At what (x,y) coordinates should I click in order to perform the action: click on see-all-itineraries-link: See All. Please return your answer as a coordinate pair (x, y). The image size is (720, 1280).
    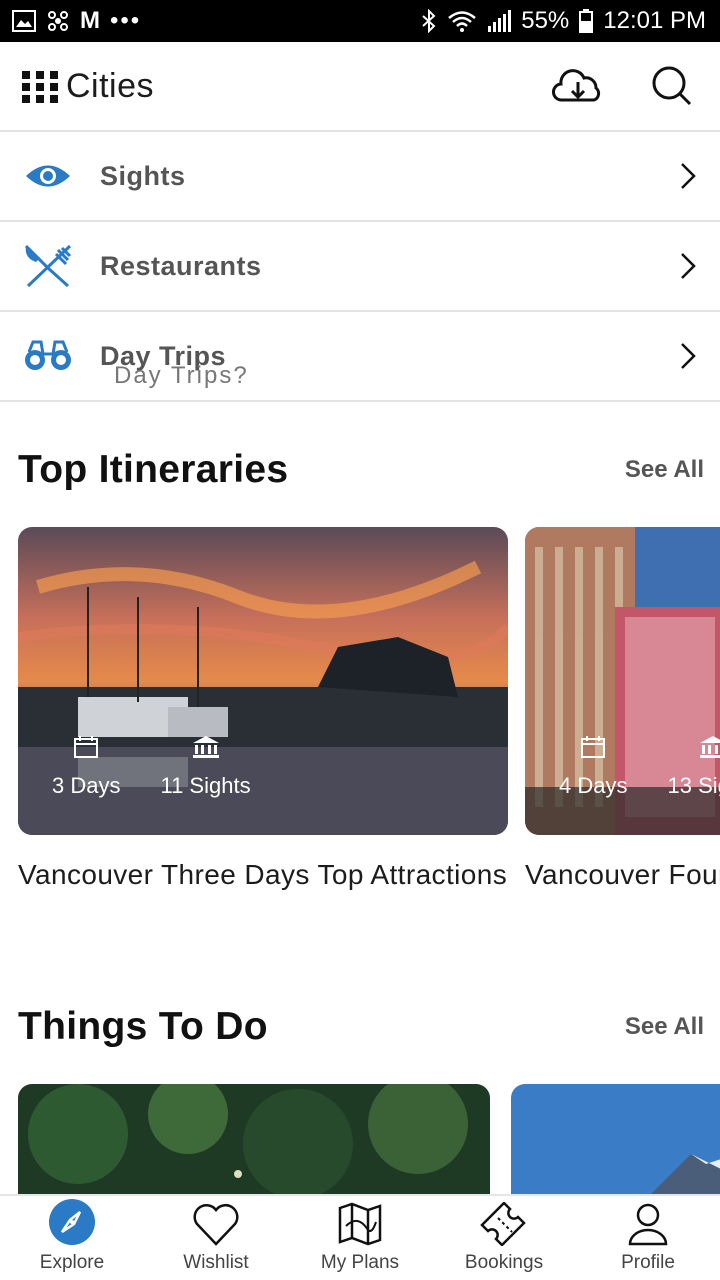
    Looking at the image, I should click on (664, 470).